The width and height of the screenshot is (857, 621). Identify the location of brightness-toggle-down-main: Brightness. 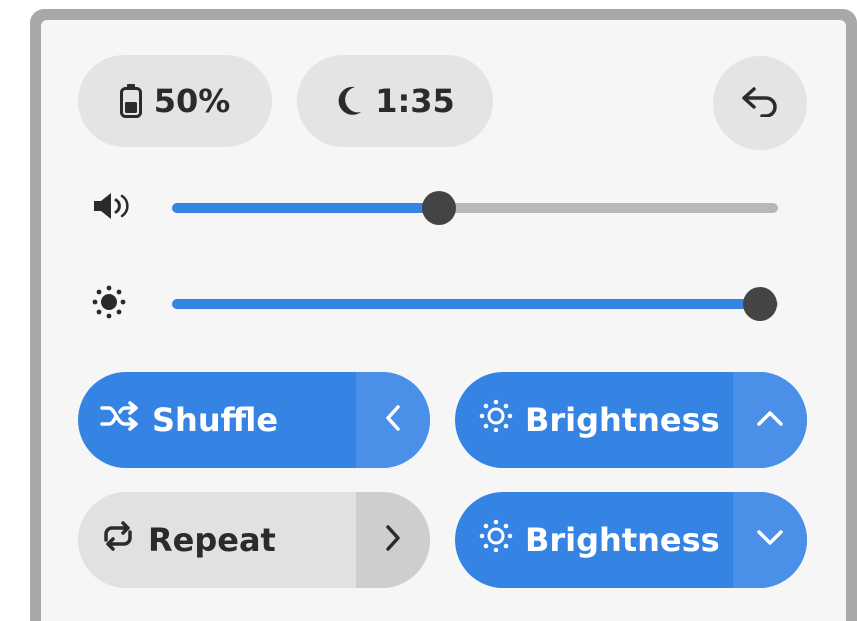
(594, 540).